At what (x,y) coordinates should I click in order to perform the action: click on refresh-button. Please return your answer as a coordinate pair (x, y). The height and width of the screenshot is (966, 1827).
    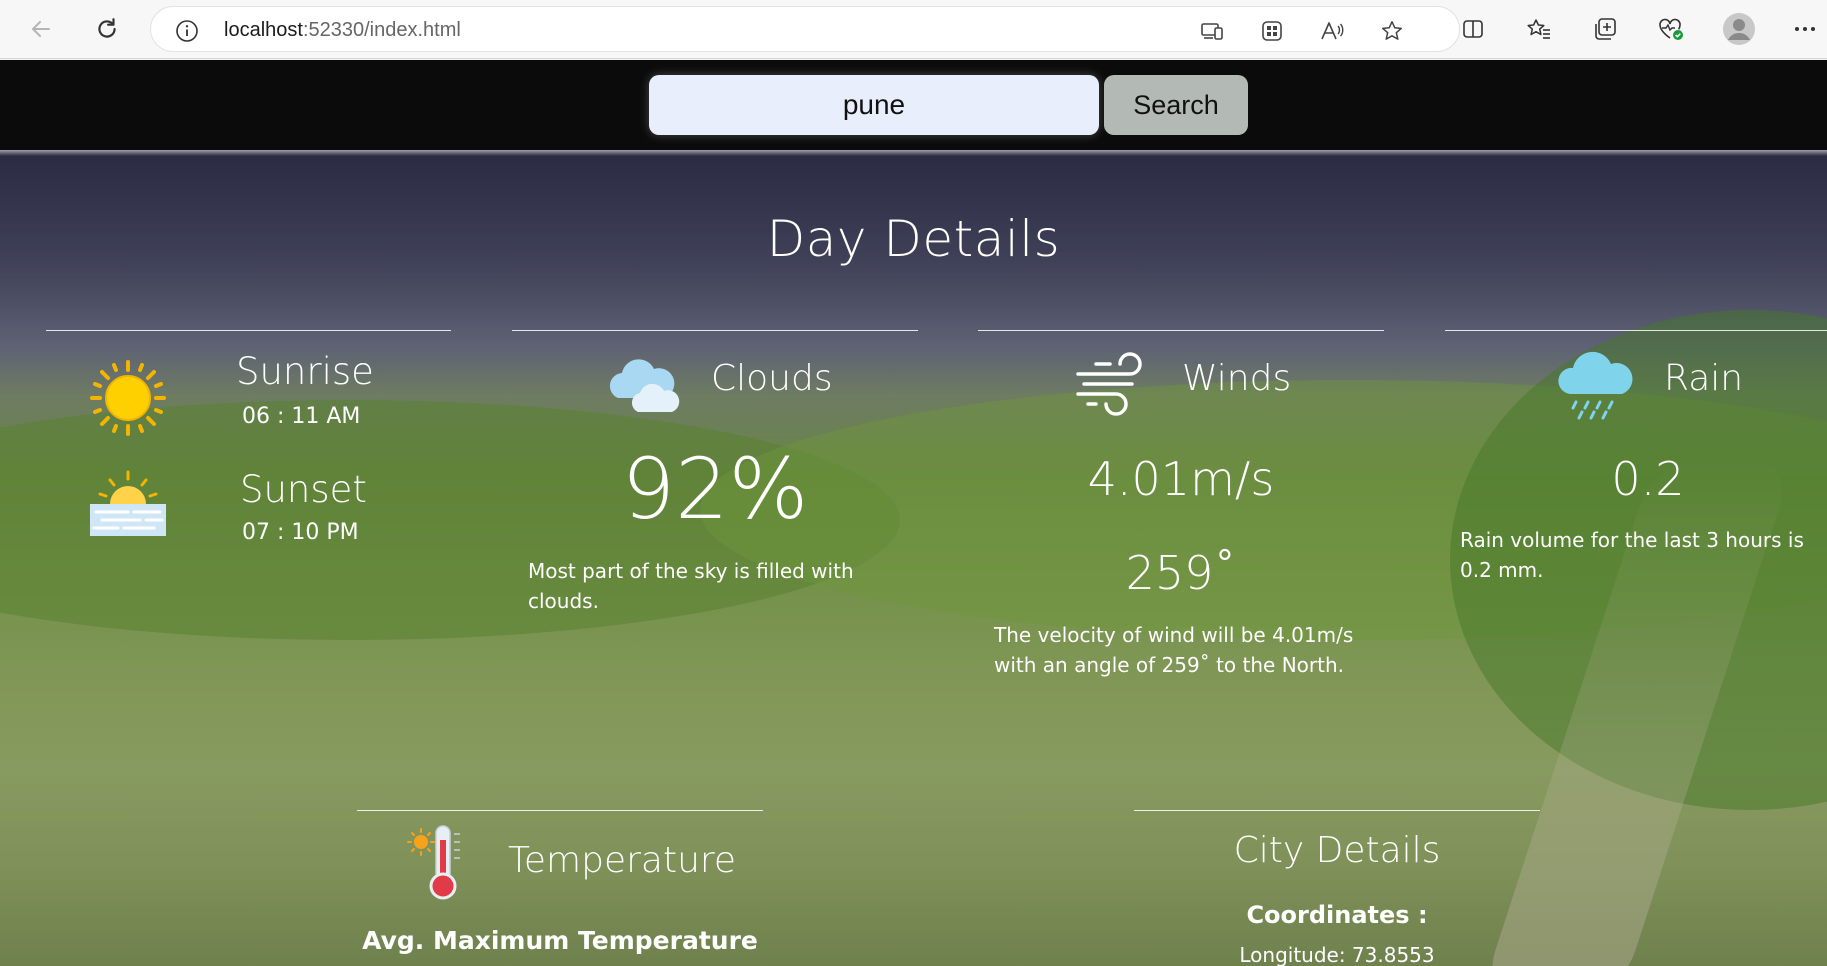
    Looking at the image, I should click on (107, 29).